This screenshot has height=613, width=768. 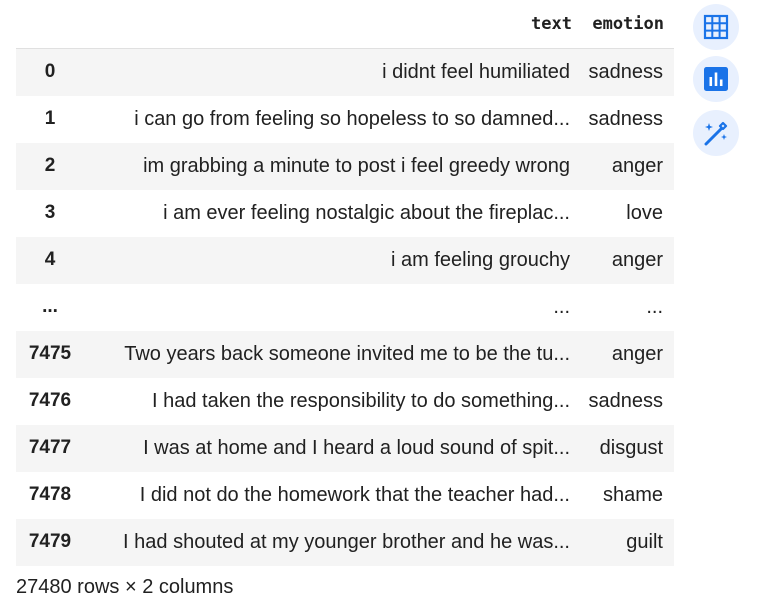 I want to click on bar-chart-icon, so click(x=716, y=79).